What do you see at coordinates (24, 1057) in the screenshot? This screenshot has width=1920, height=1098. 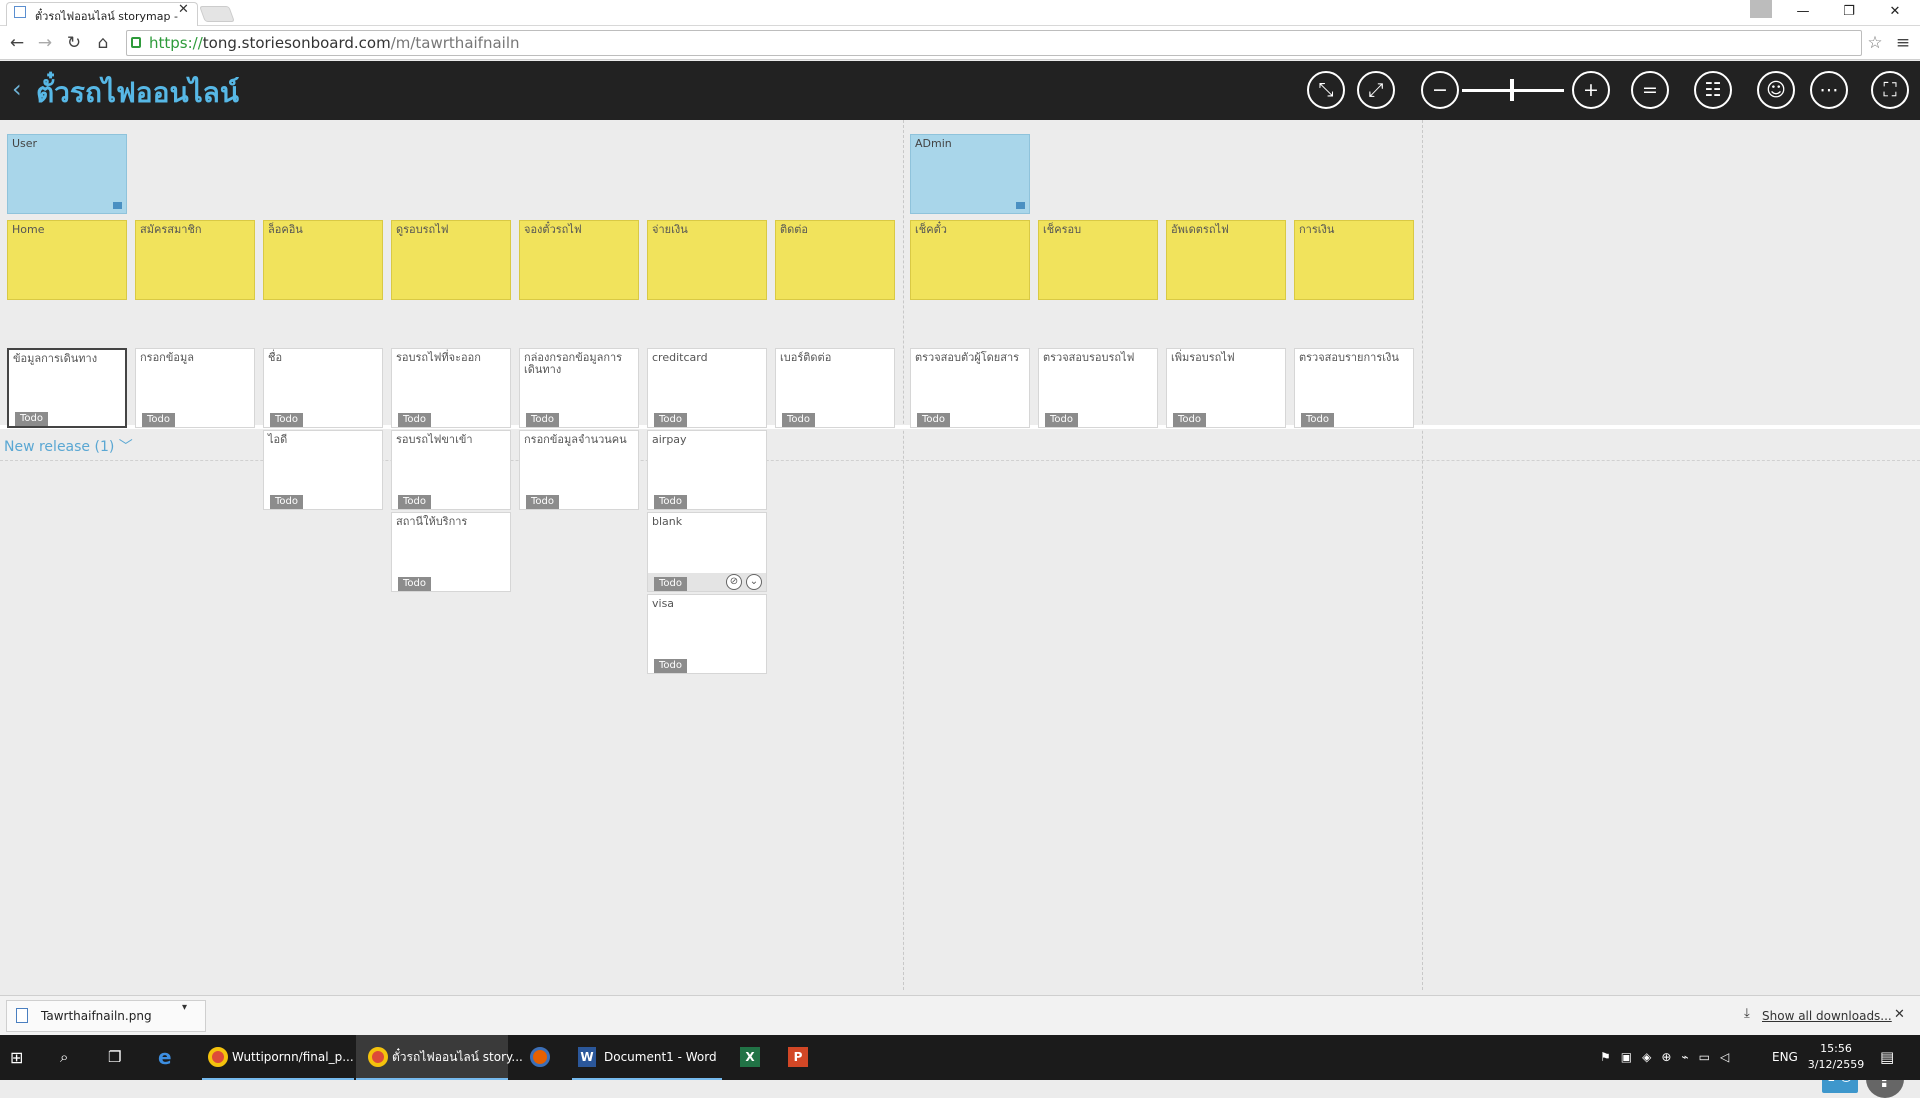 I see `start-icon: ⊞` at bounding box center [24, 1057].